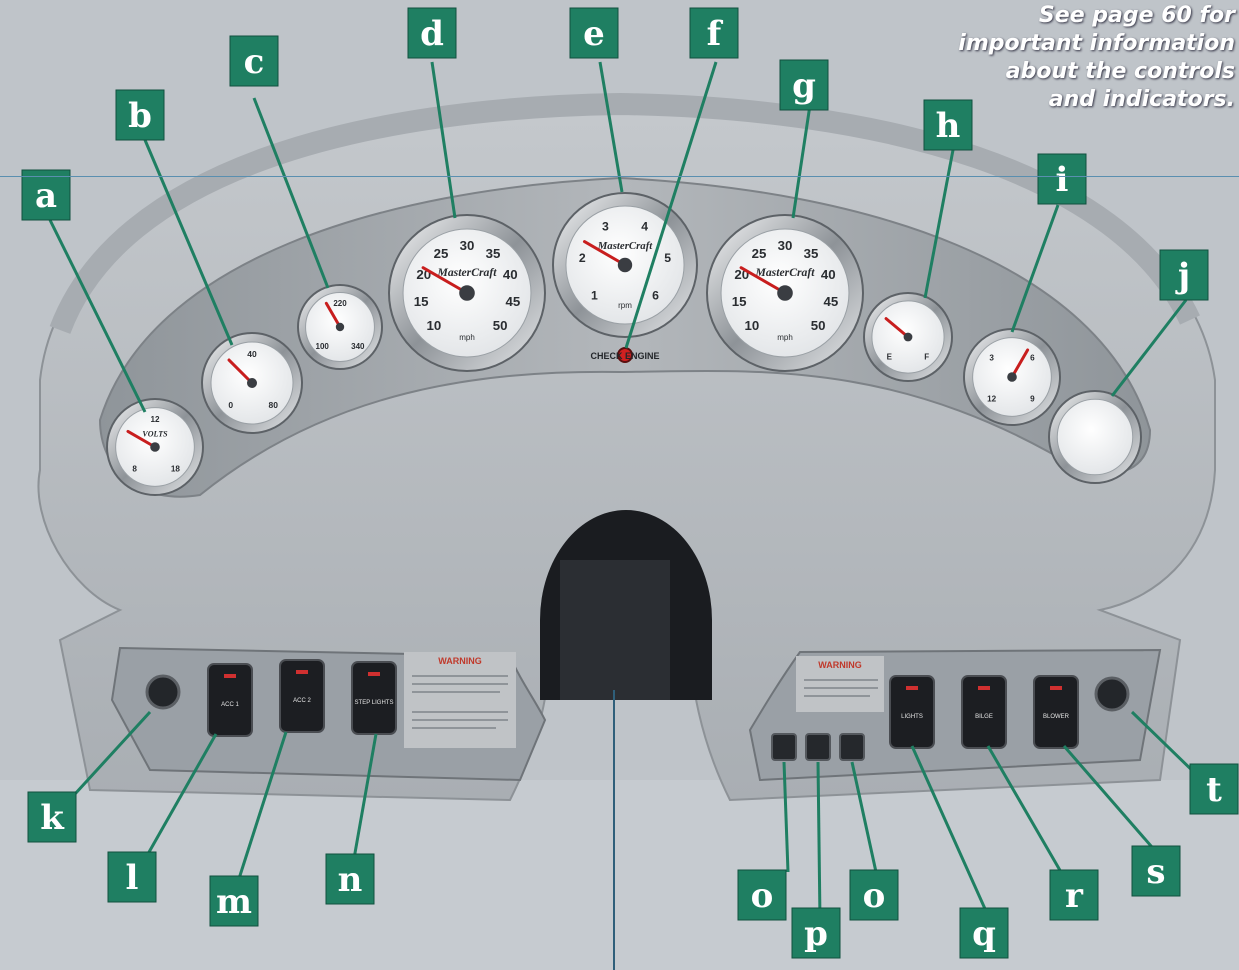 Image resolution: width=1239 pixels, height=970 pixels. I want to click on callout-l-letter: l, so click(132, 878).